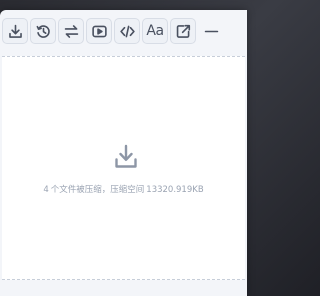 Image resolution: width=320 pixels, height=296 pixels. I want to click on export-icon, so click(183, 31).